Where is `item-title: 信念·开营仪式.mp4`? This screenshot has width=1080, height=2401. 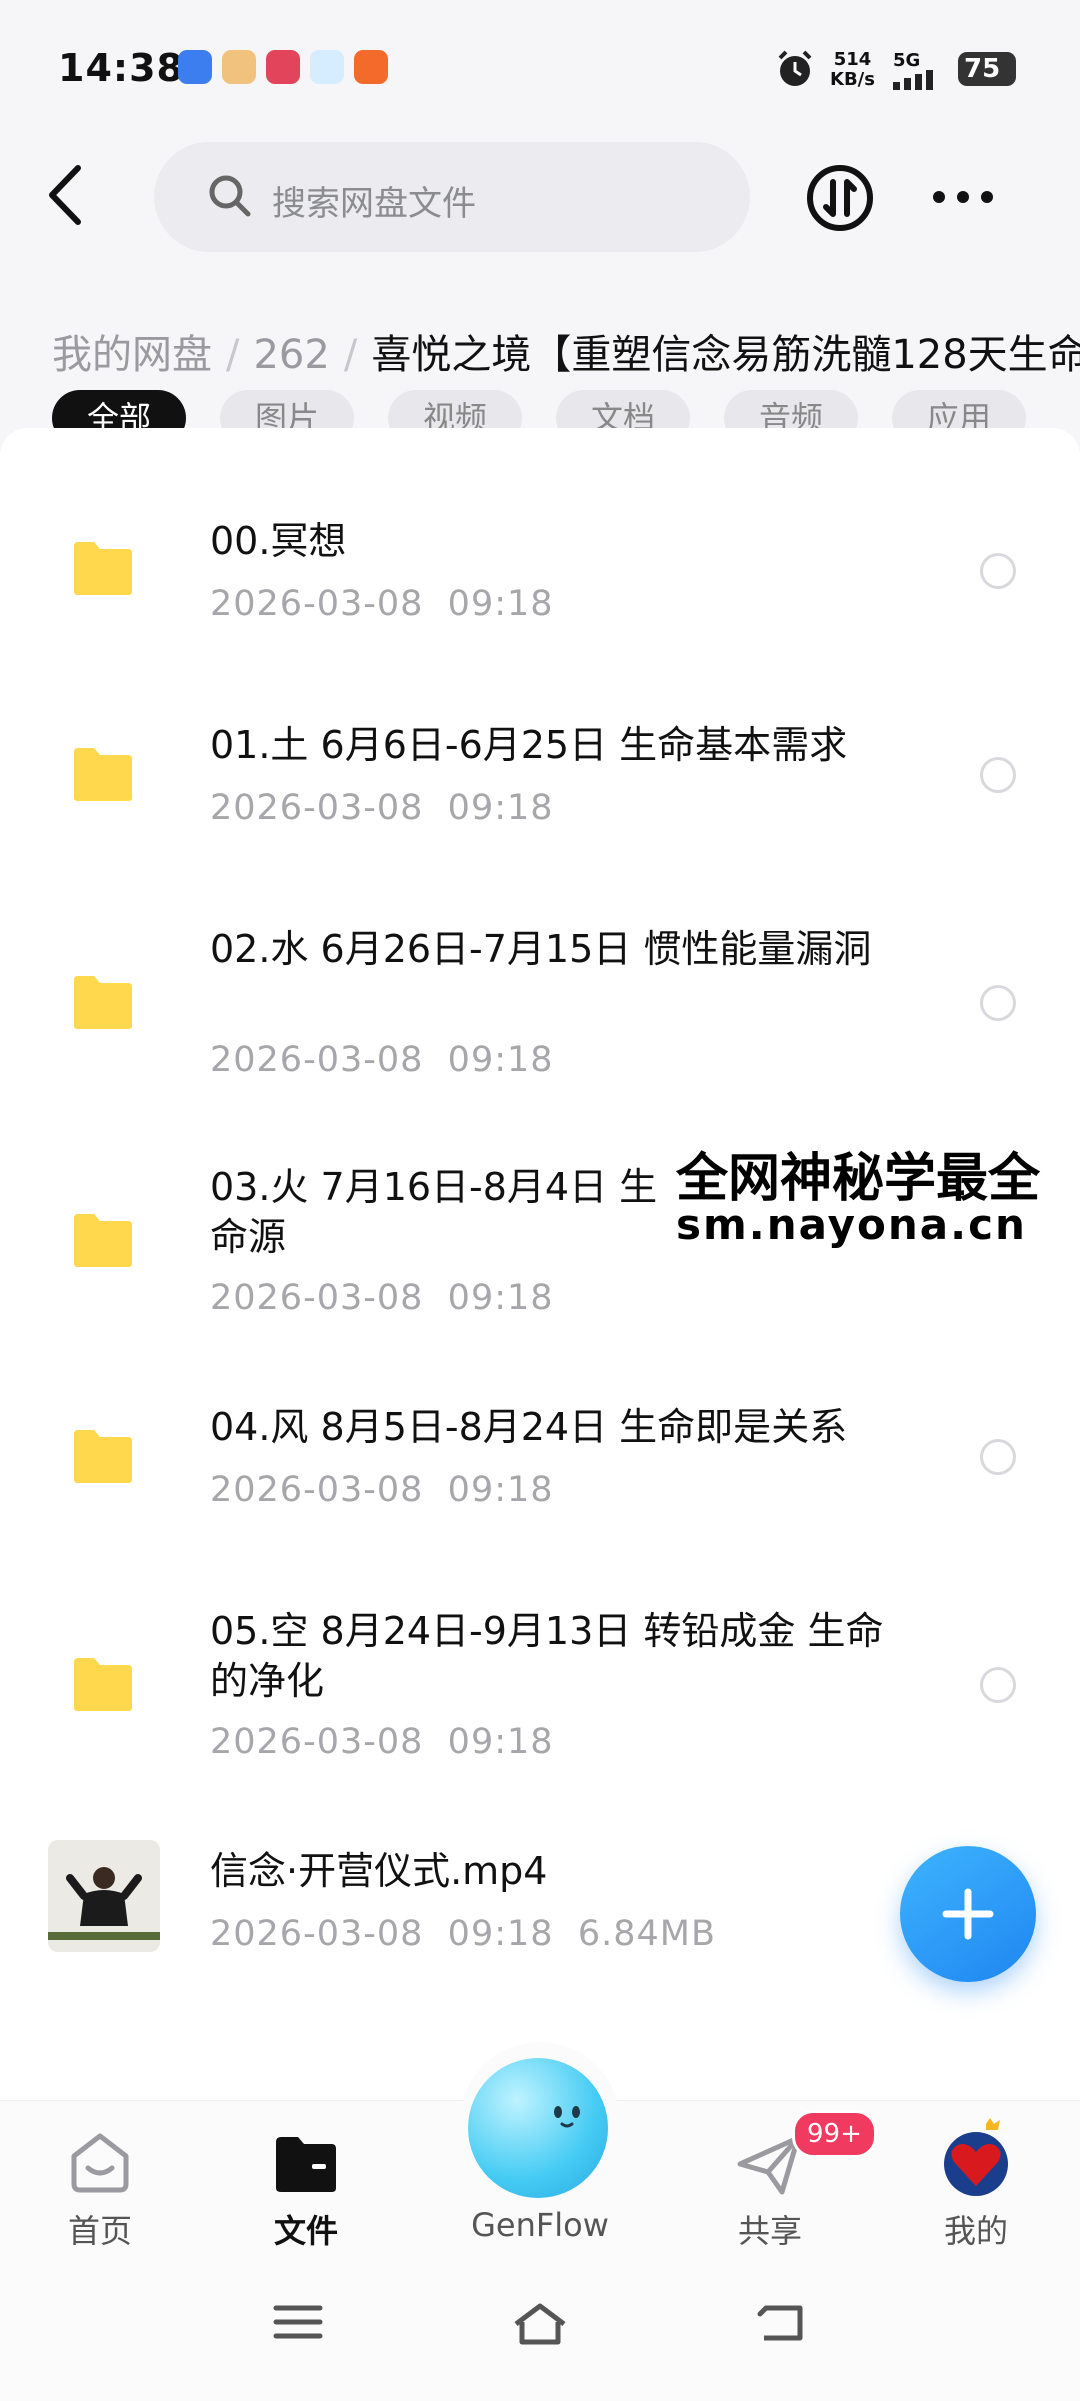
item-title: 信念·开营仪式.mp4 is located at coordinates (379, 1871).